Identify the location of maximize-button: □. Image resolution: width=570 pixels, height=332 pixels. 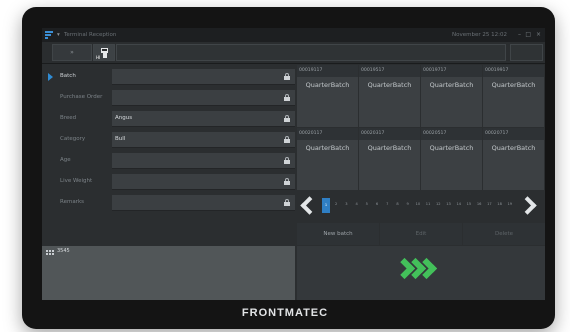
(528, 35).